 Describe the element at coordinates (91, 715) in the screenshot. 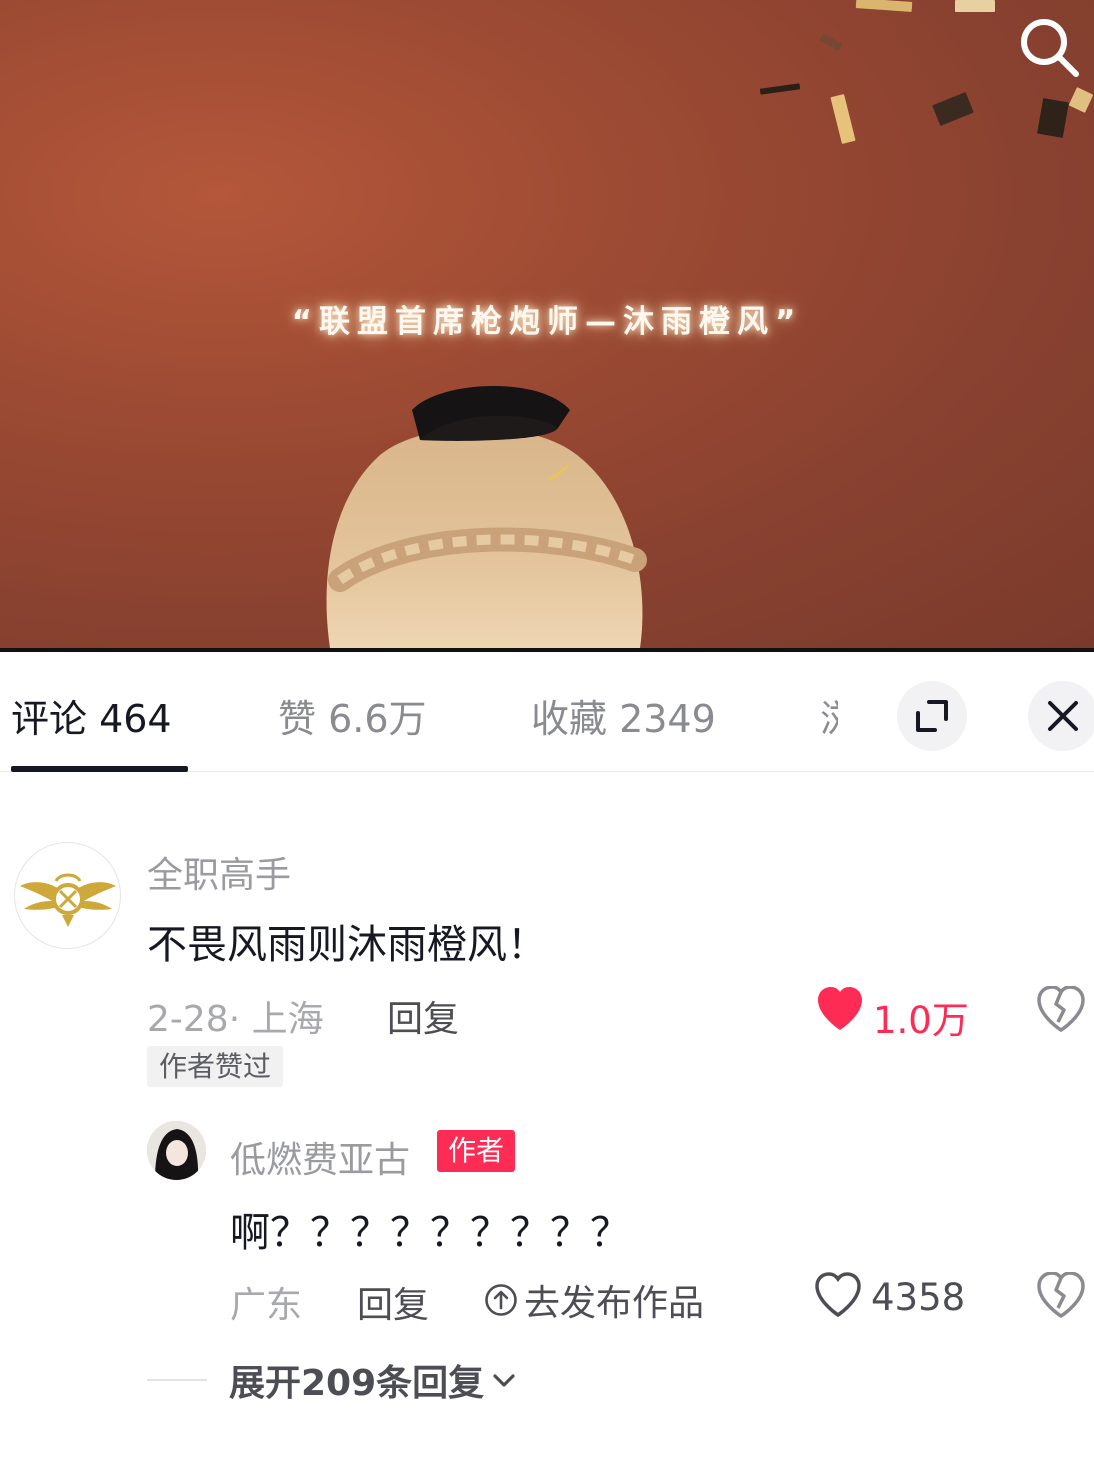

I see `tab-comments: 评论 464` at that location.